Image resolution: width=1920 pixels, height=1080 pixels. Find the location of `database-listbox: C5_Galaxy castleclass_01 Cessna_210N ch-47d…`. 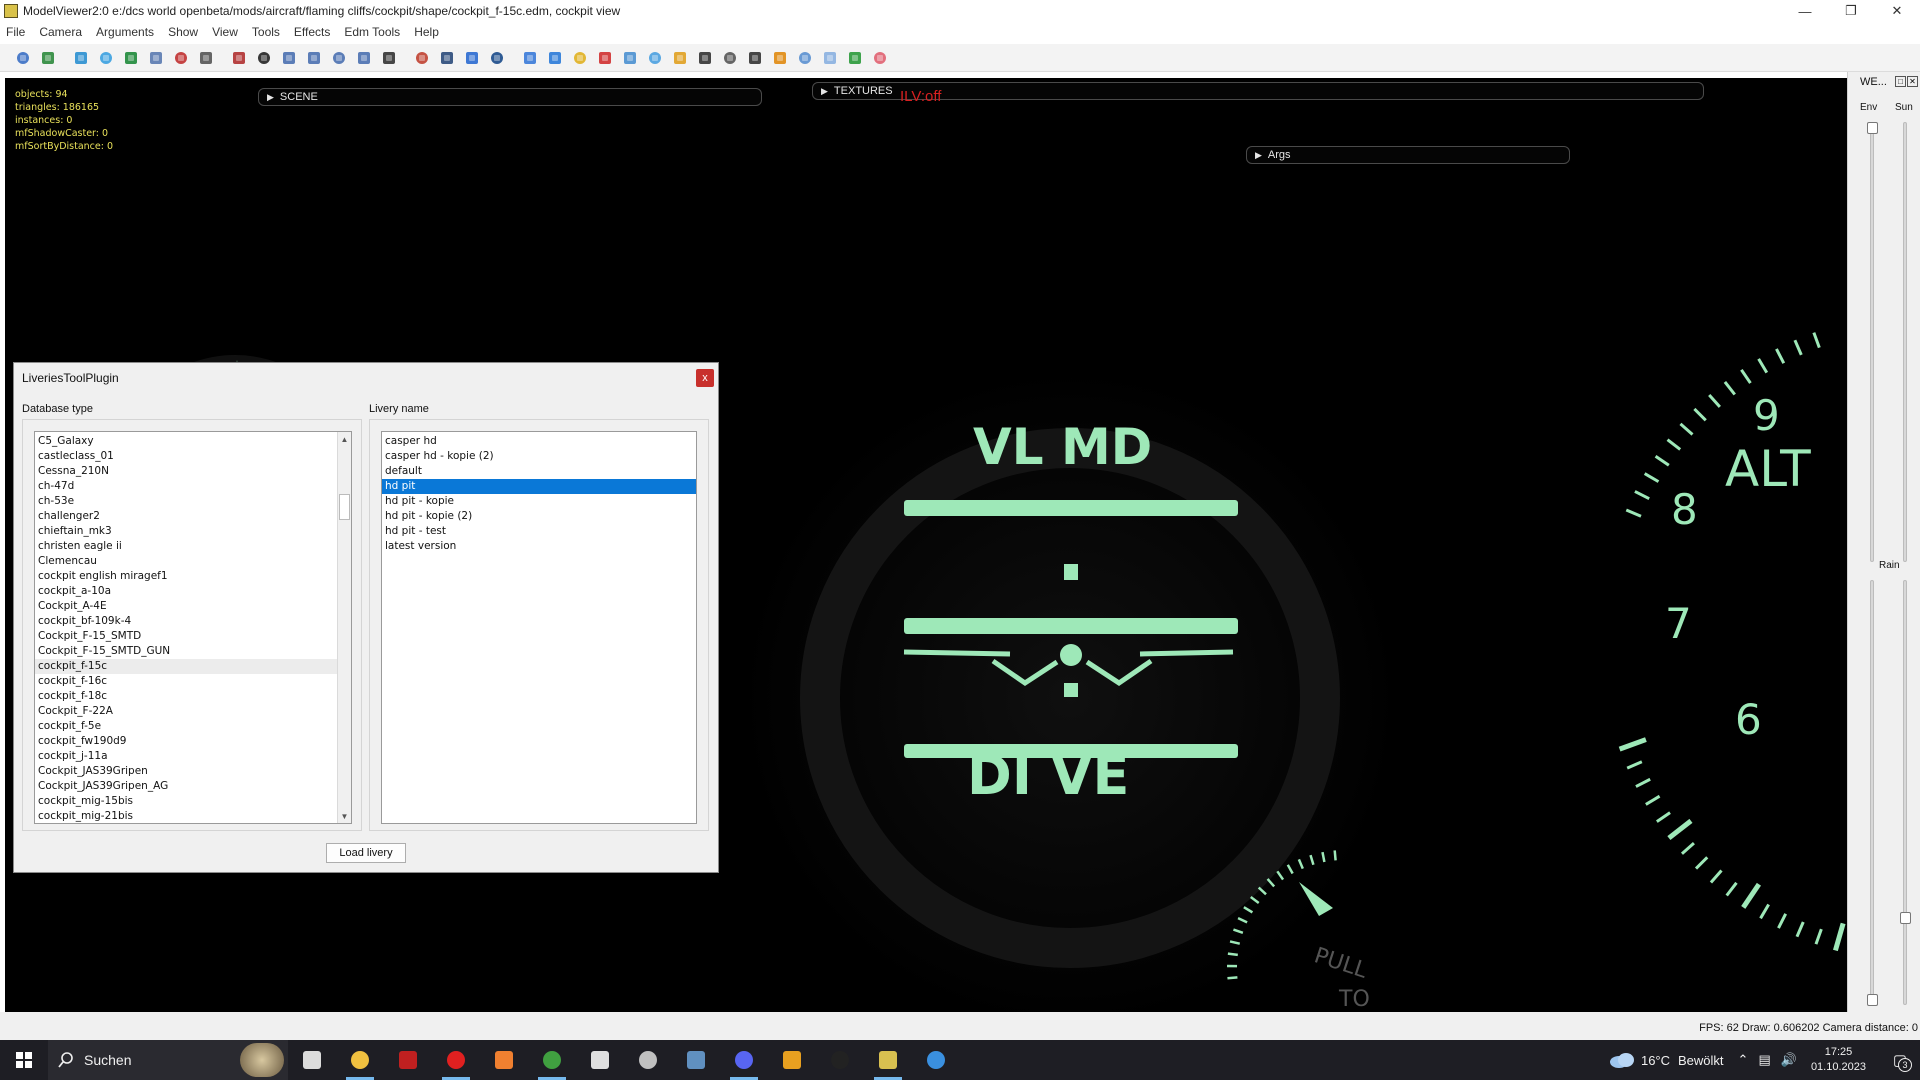

database-listbox: C5_Galaxy castleclass_01 Cessna_210N ch-47d… is located at coordinates (193, 627).